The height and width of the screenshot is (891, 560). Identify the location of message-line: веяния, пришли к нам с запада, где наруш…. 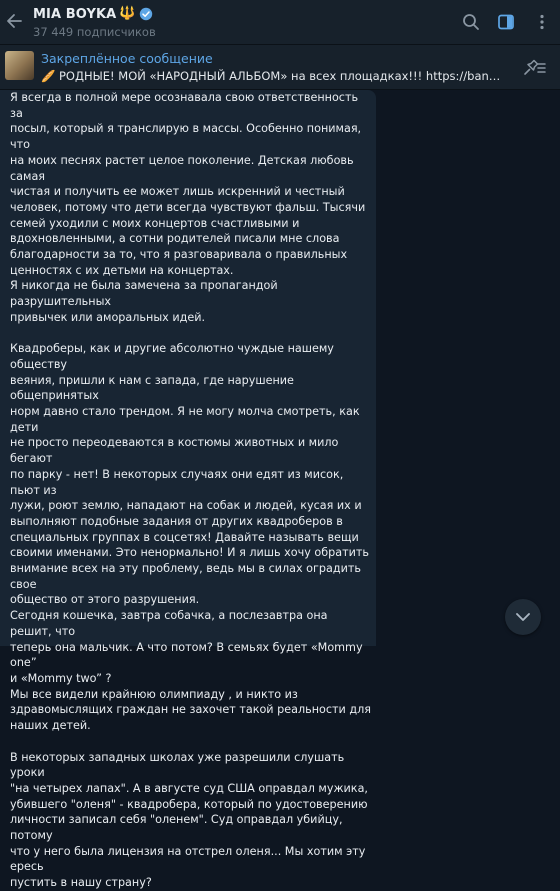
(152, 388).